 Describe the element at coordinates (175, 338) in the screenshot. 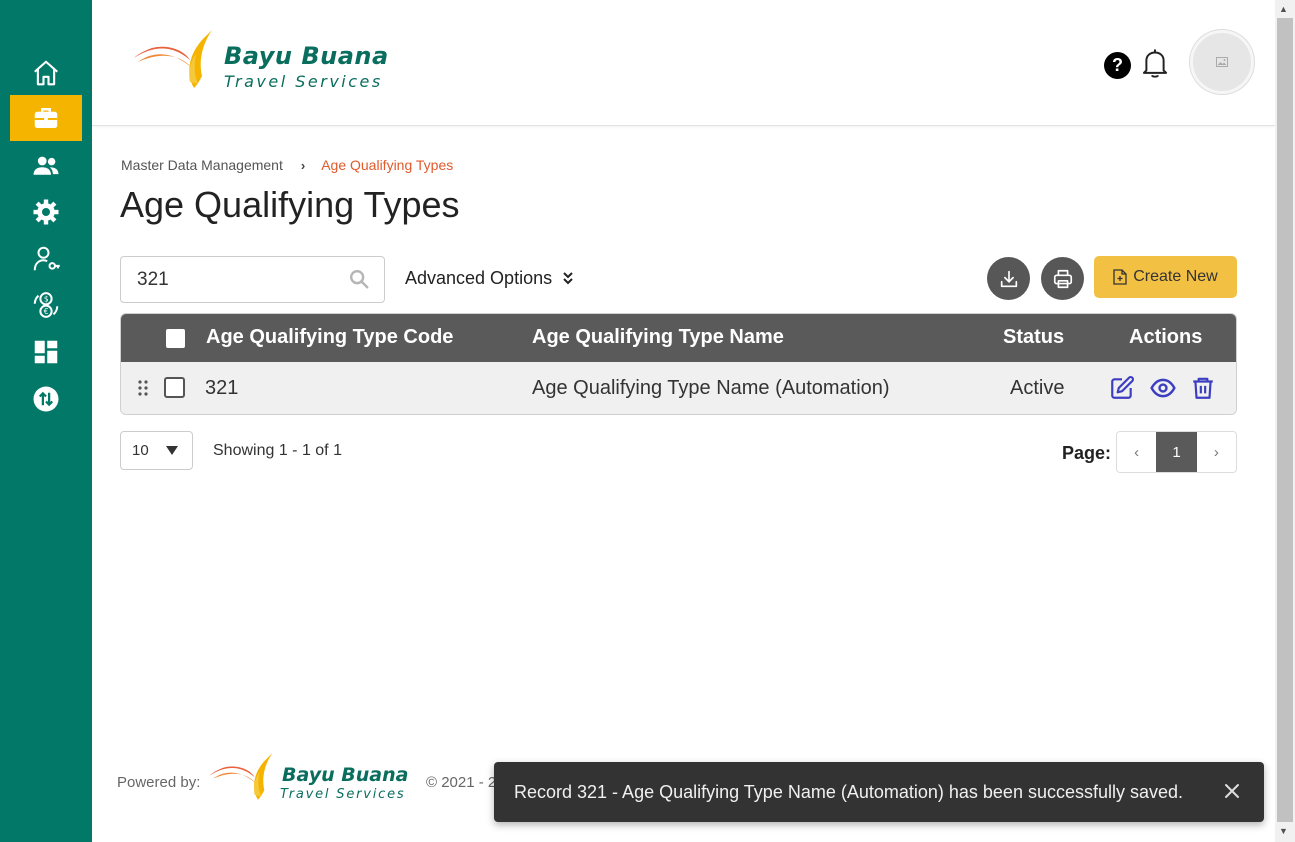

I see `select-all-checkbox` at that location.